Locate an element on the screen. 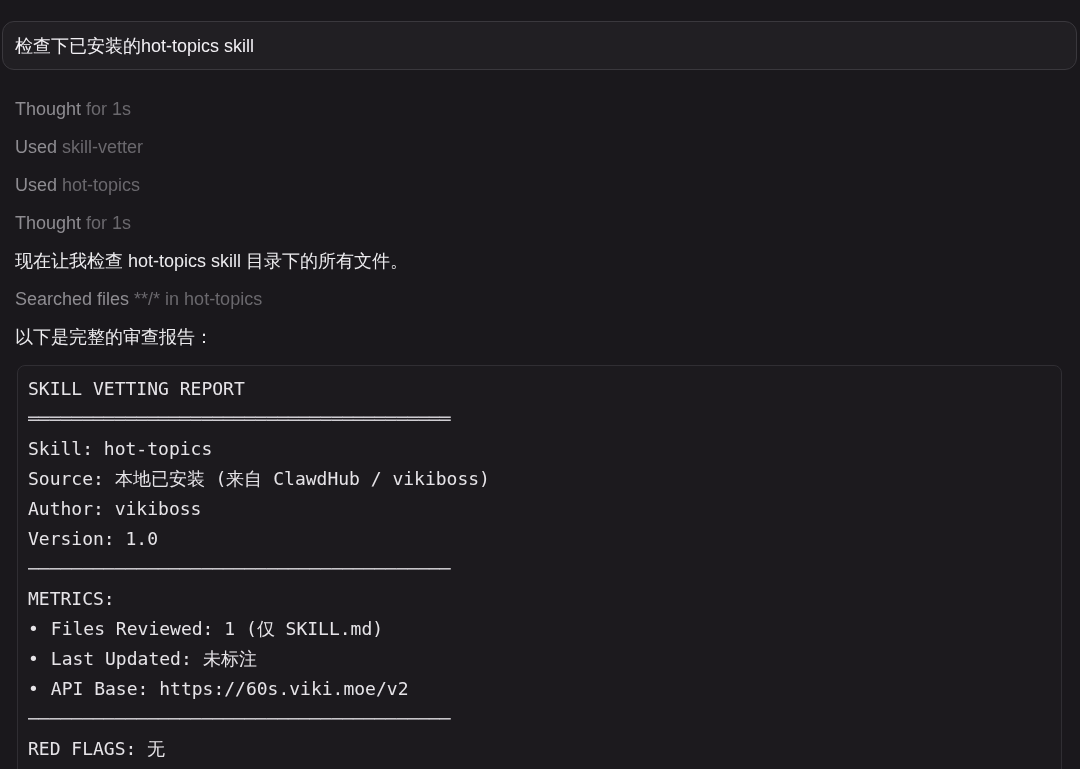 The height and width of the screenshot is (769, 1080). code-line: Version: 1.0 is located at coordinates (94, 539).